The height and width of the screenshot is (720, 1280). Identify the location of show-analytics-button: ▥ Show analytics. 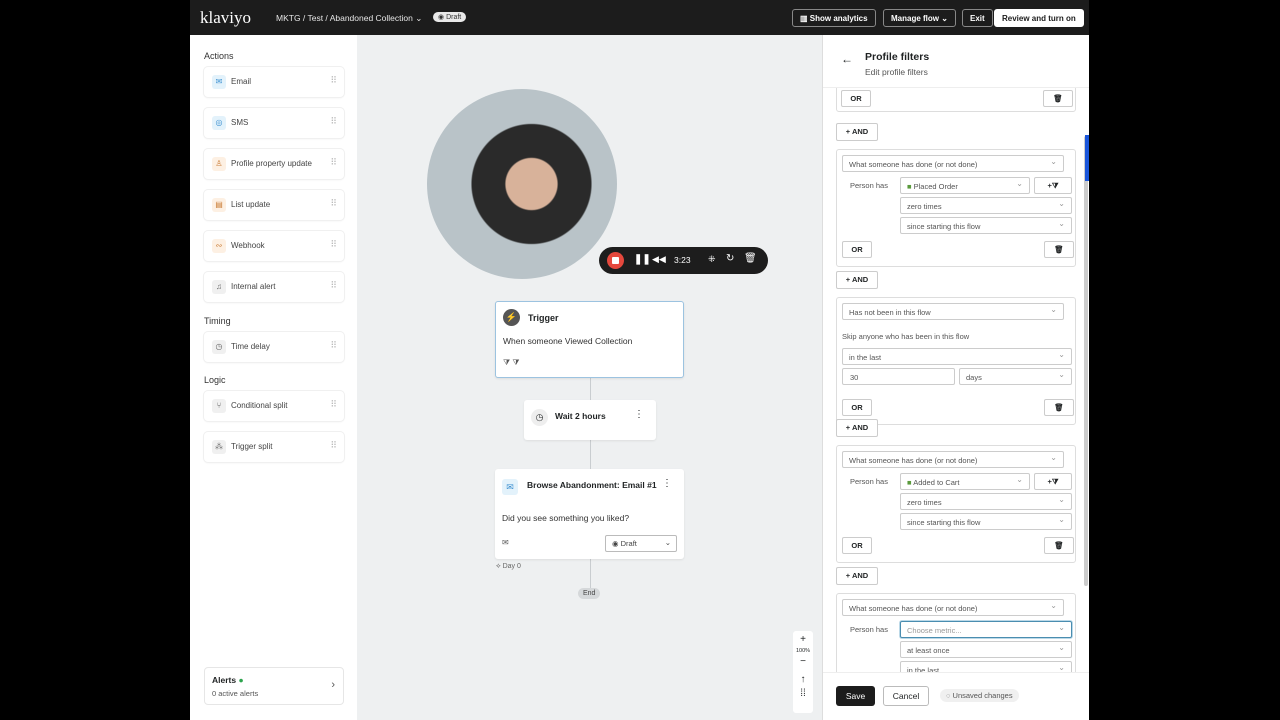
(834, 18).